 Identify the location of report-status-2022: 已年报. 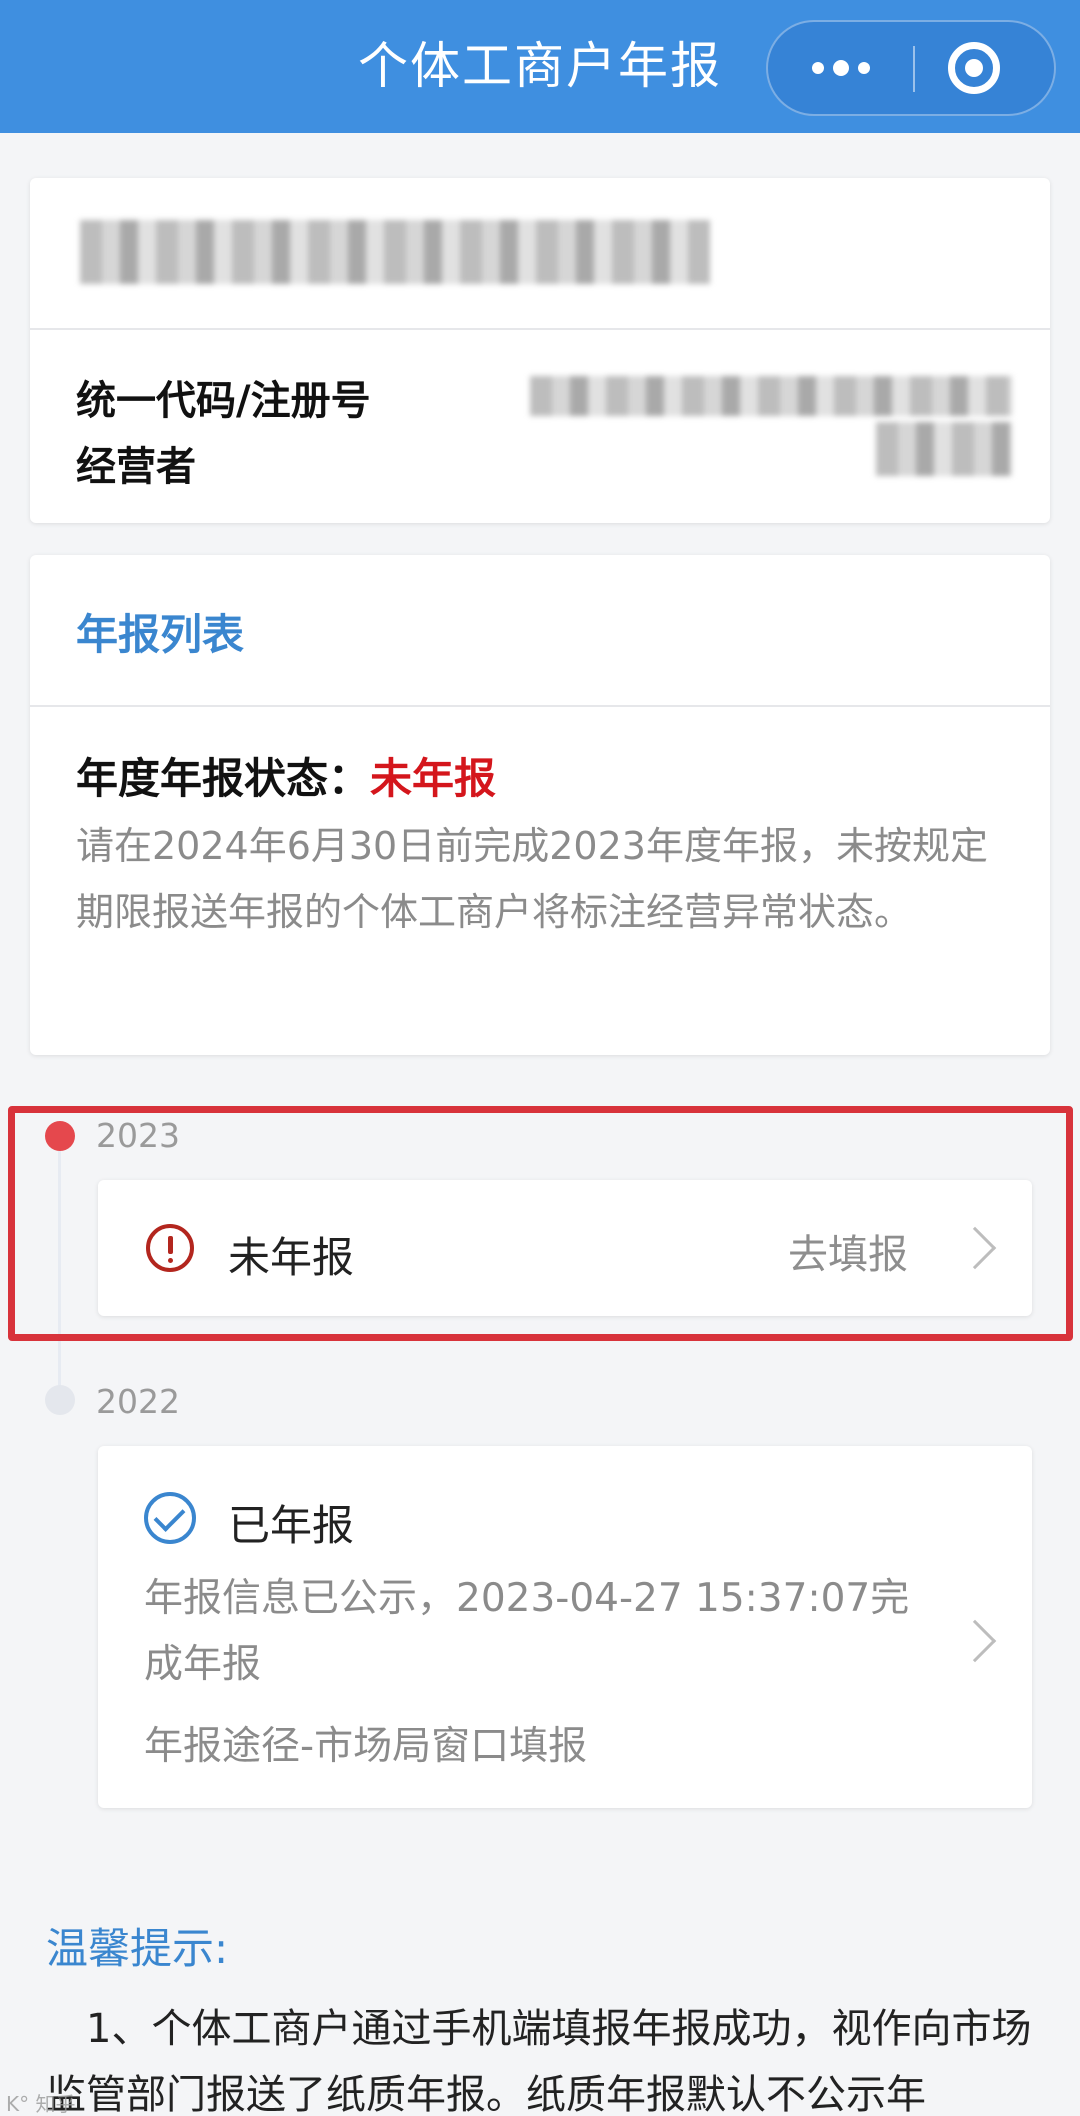
(291, 1525).